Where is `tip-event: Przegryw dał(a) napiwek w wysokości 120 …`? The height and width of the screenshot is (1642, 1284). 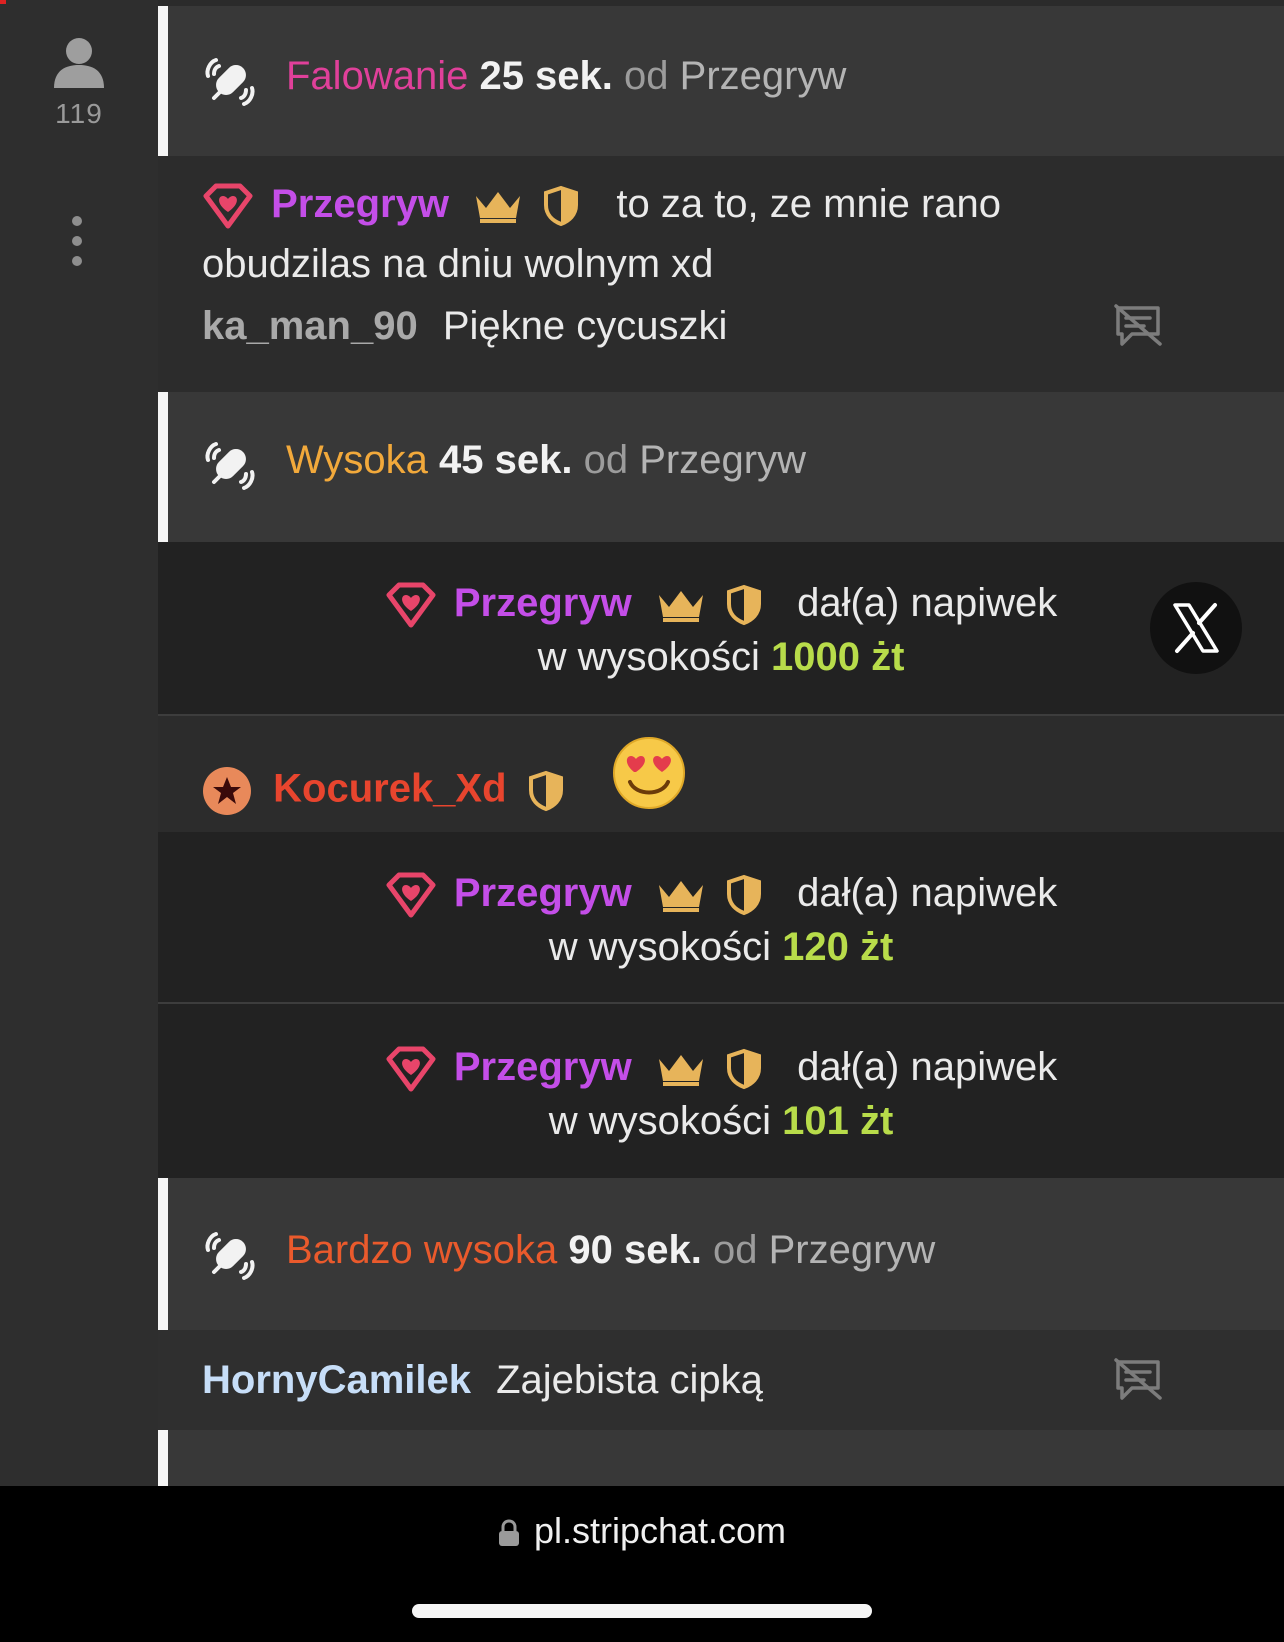 tip-event: Przegryw dał(a) napiwek w wysokości 120 … is located at coordinates (721, 918).